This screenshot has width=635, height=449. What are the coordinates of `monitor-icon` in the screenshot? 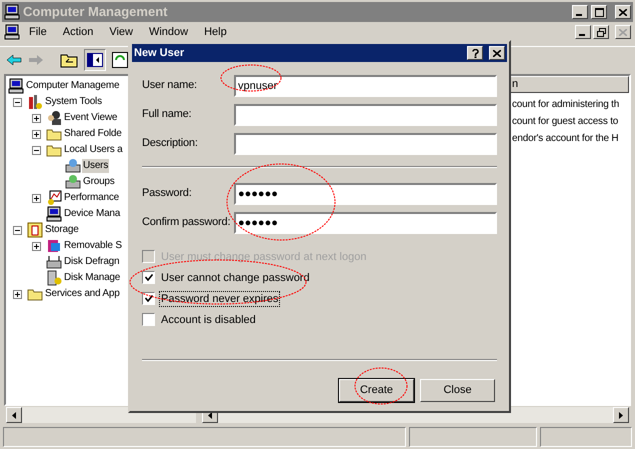 It's located at (54, 214).